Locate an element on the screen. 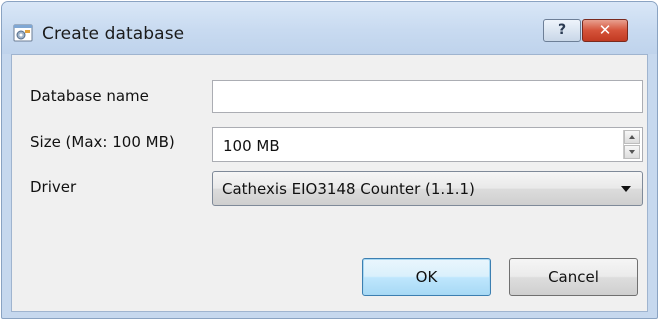  size-label: Size (Max: 100 MB) is located at coordinates (102, 142).